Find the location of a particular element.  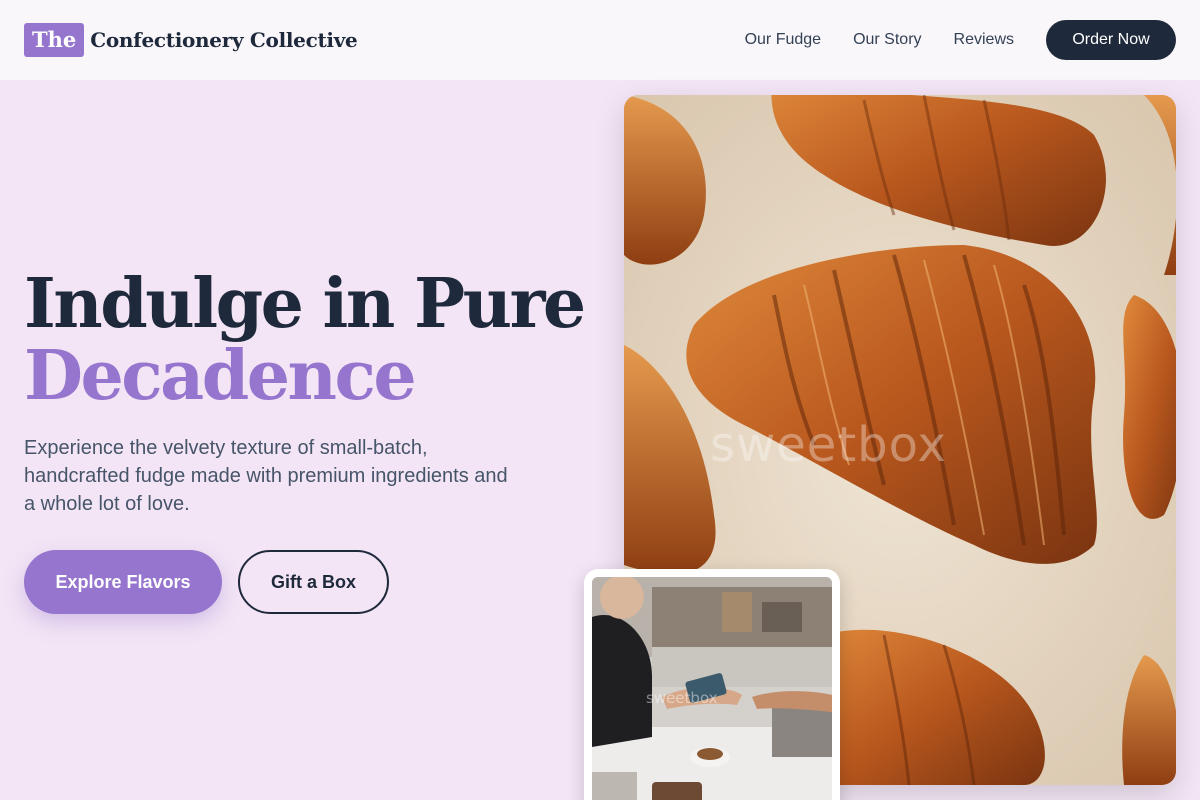

hero-title: Indulge in Pure Decadence is located at coordinates (314, 340).